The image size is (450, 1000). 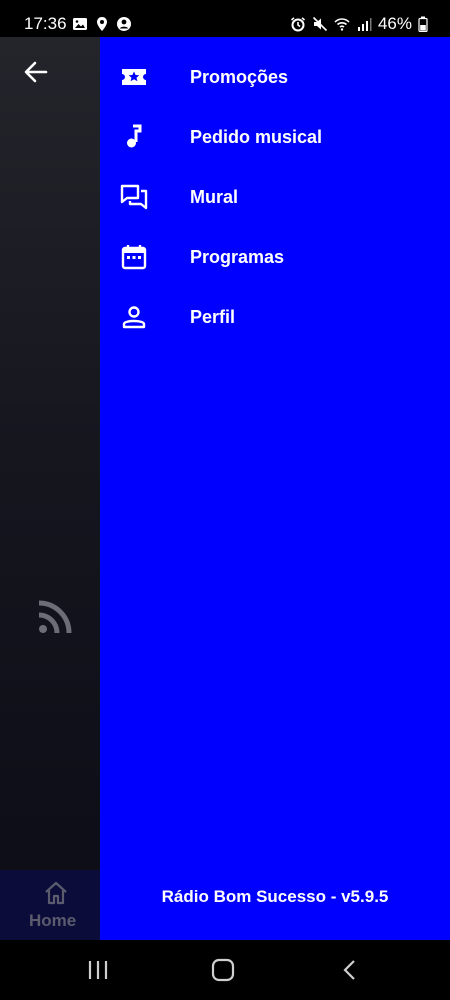 I want to click on menu-label-pedido-musical: Pedido musical, so click(x=256, y=137).